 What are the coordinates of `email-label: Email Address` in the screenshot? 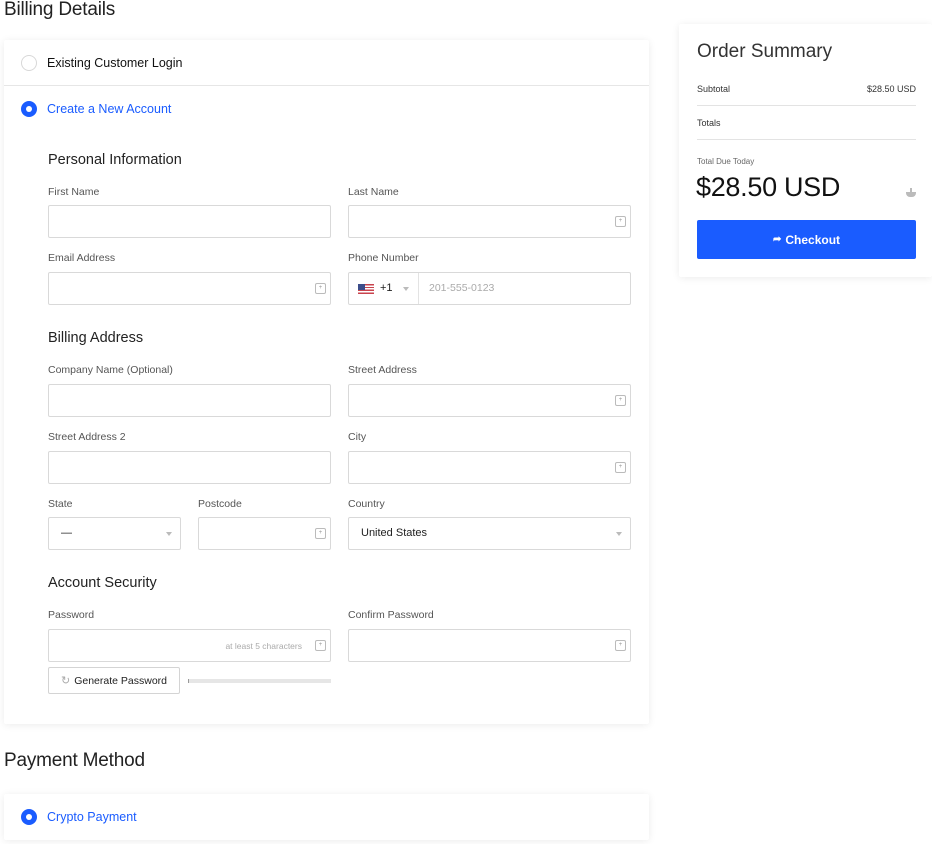 It's located at (82, 258).